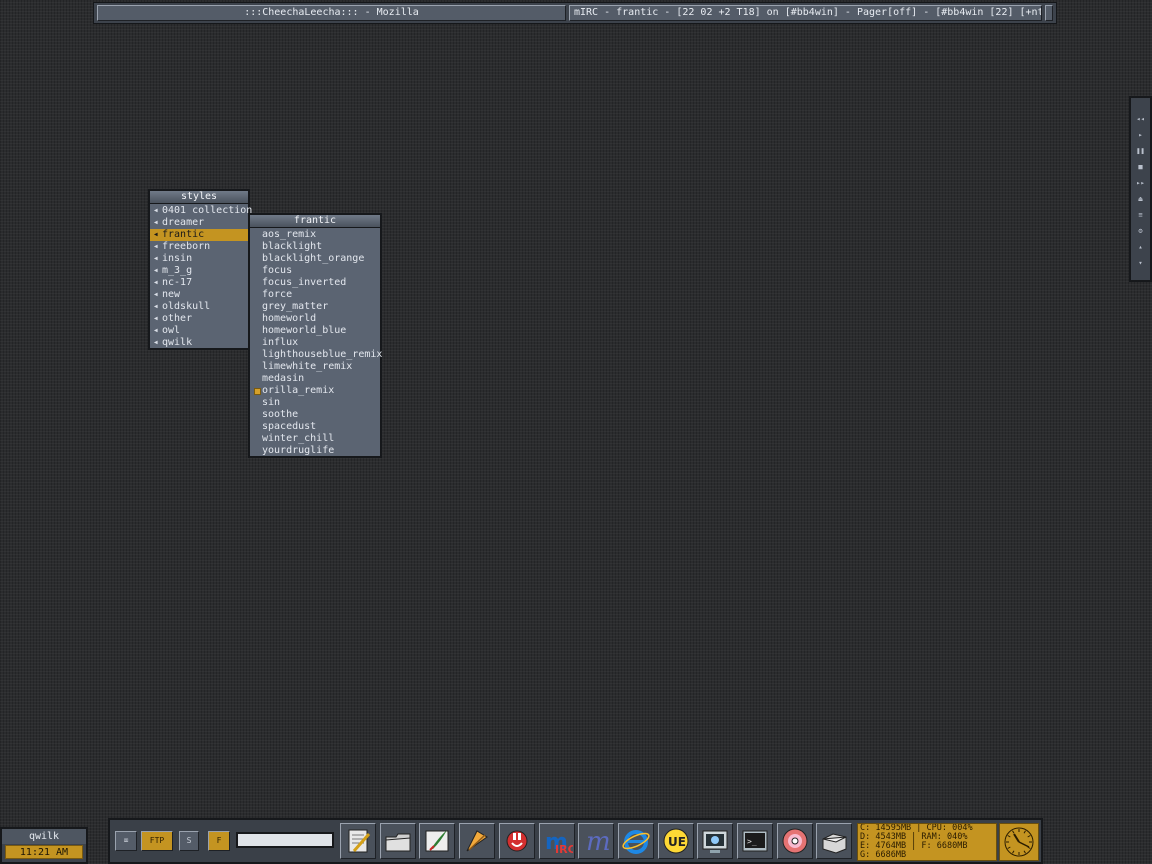 This screenshot has width=1152, height=864. I want to click on frantic-item-limewhite-remix: limewhite_remix, so click(315, 367).